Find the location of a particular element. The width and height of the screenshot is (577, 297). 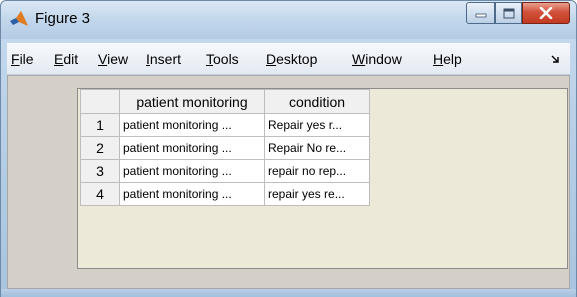

menu-edit: Edit is located at coordinates (66, 59).